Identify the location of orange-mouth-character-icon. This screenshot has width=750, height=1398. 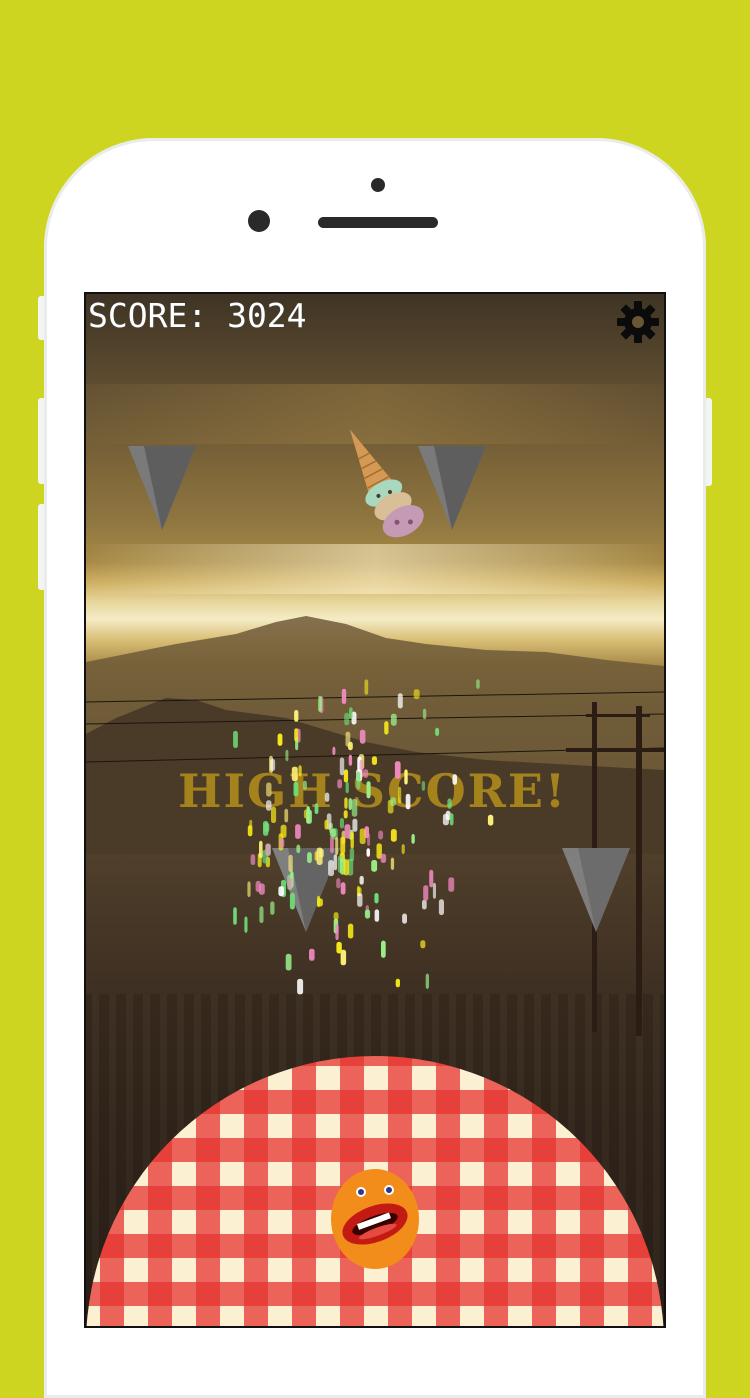
(375, 1219).